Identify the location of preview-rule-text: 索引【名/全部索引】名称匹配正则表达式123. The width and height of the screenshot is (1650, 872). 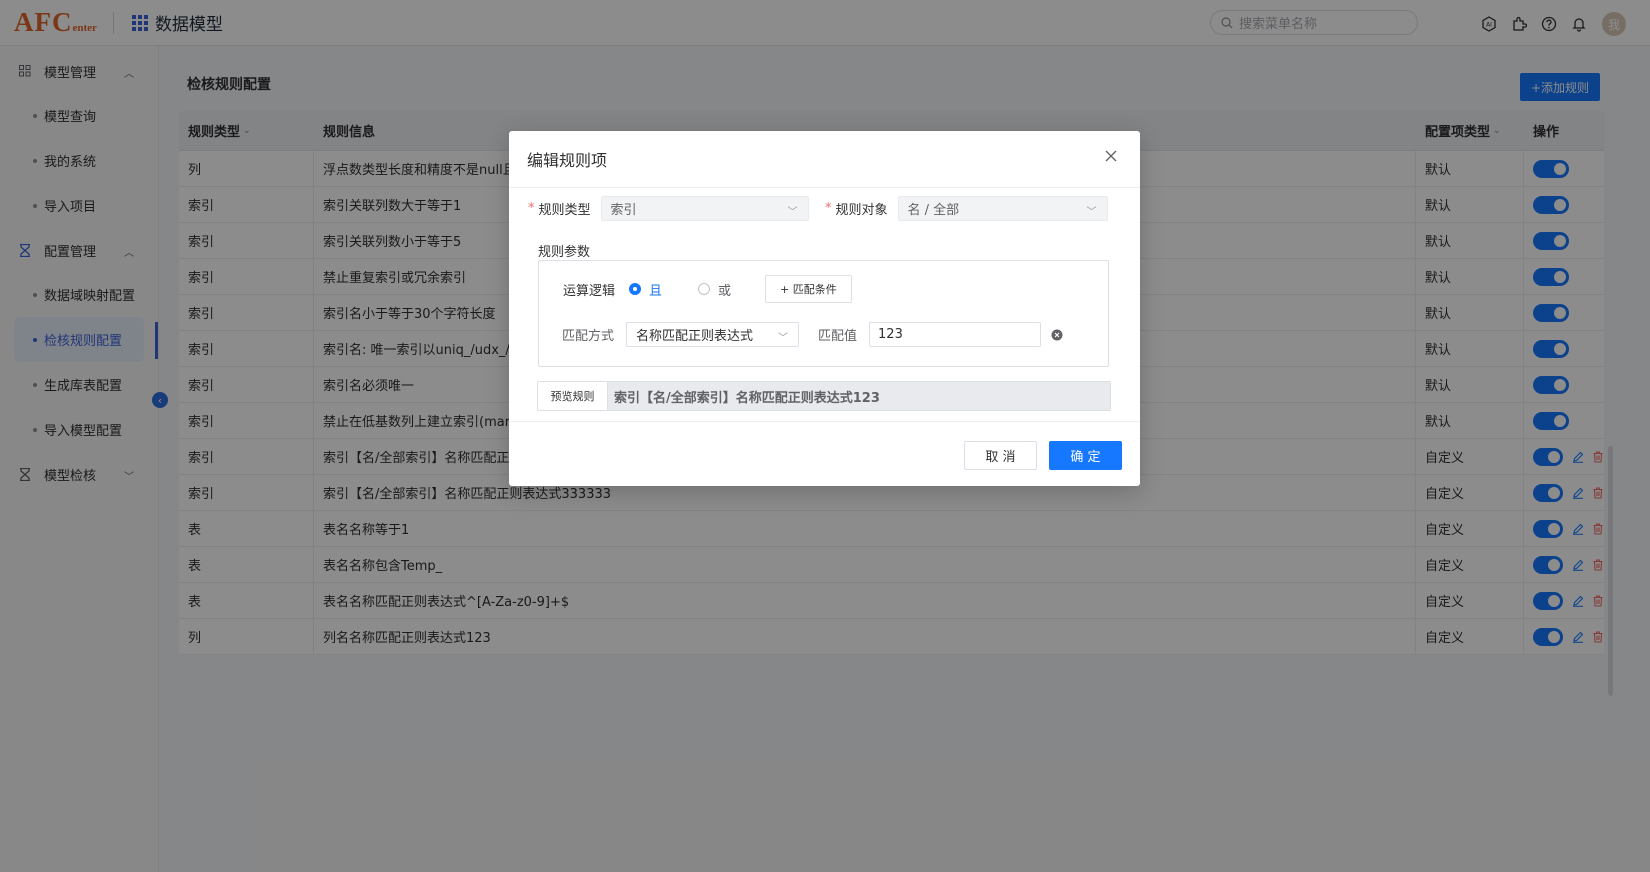
(747, 398).